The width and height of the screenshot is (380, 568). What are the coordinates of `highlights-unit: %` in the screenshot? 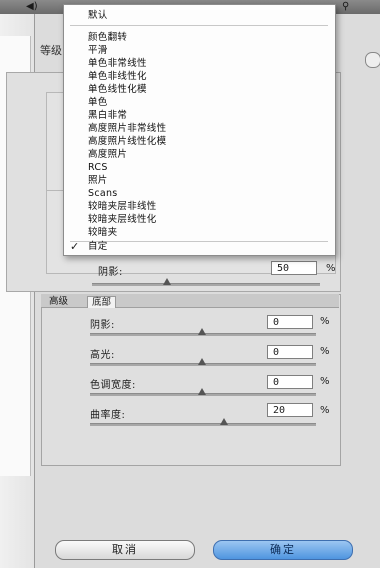 It's located at (325, 351).